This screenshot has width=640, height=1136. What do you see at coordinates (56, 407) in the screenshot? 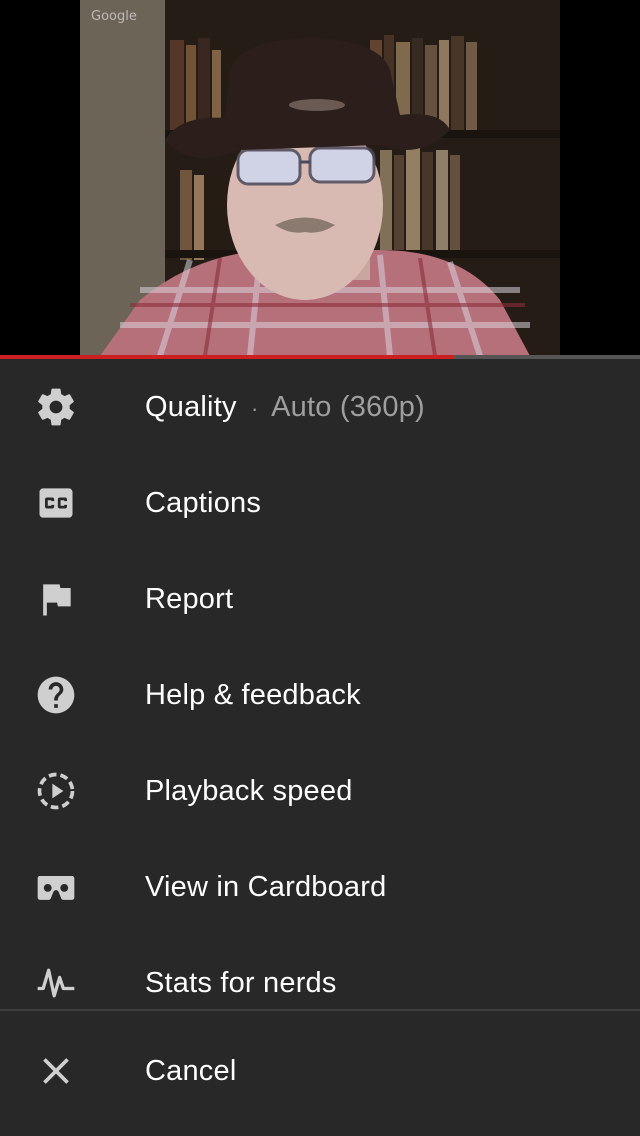
I see `gear-icon` at bounding box center [56, 407].